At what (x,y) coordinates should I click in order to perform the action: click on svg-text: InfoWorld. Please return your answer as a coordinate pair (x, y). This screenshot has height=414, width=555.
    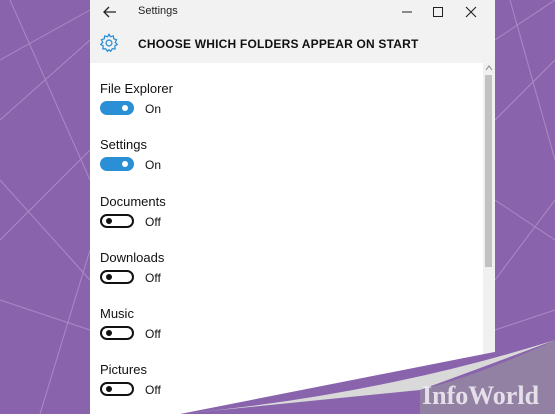
    Looking at the image, I should click on (481, 395).